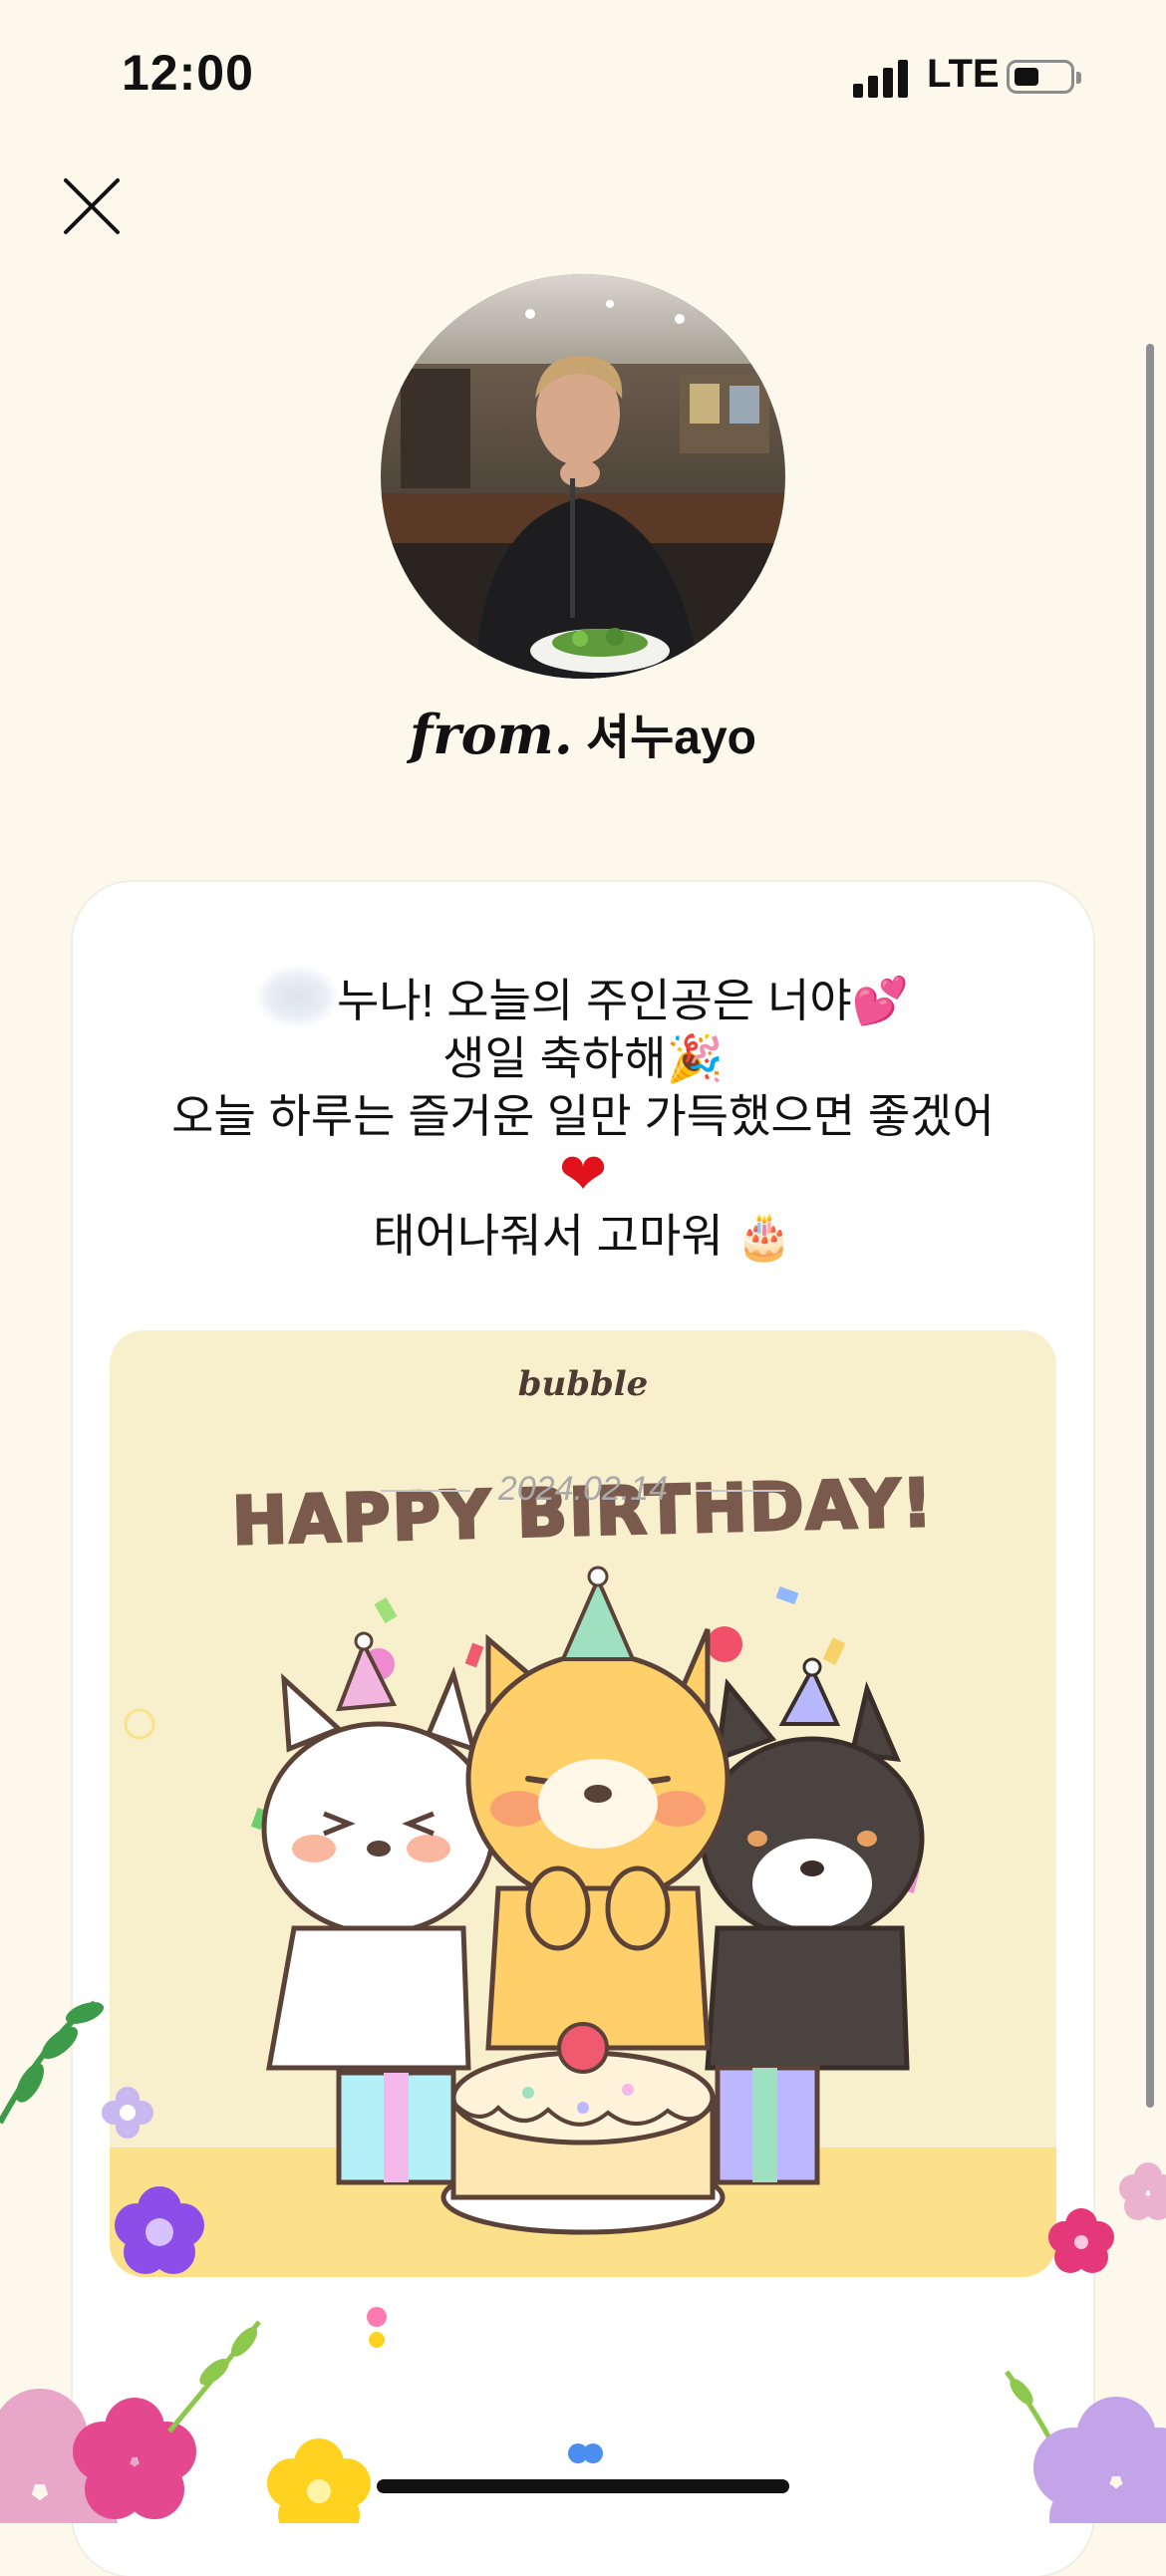  Describe the element at coordinates (812, 1864) in the screenshot. I see `black-dog-illustration` at that location.